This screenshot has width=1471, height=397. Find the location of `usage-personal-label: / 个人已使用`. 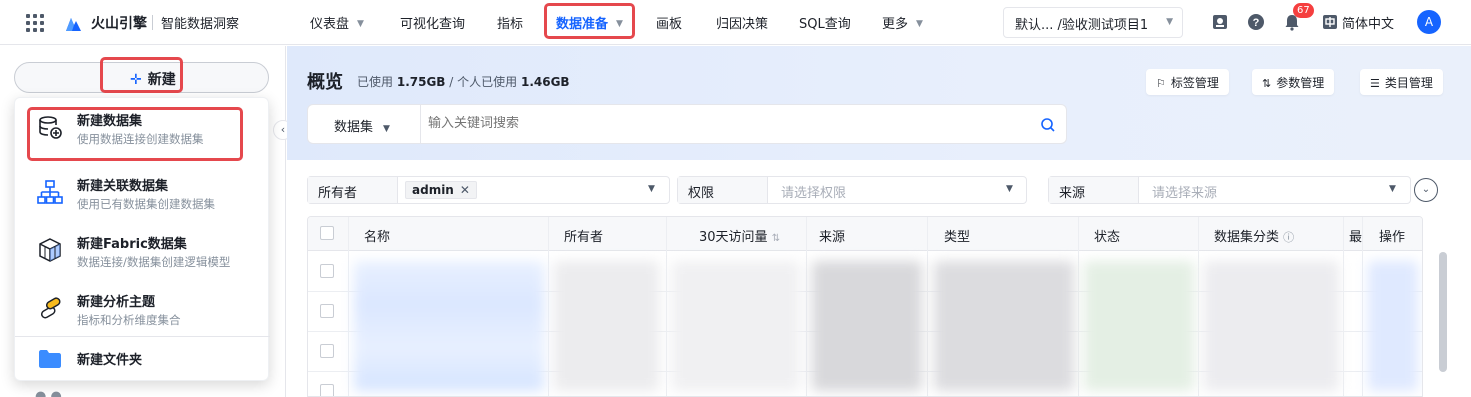

usage-personal-label: / 个人已使用 is located at coordinates (483, 82).